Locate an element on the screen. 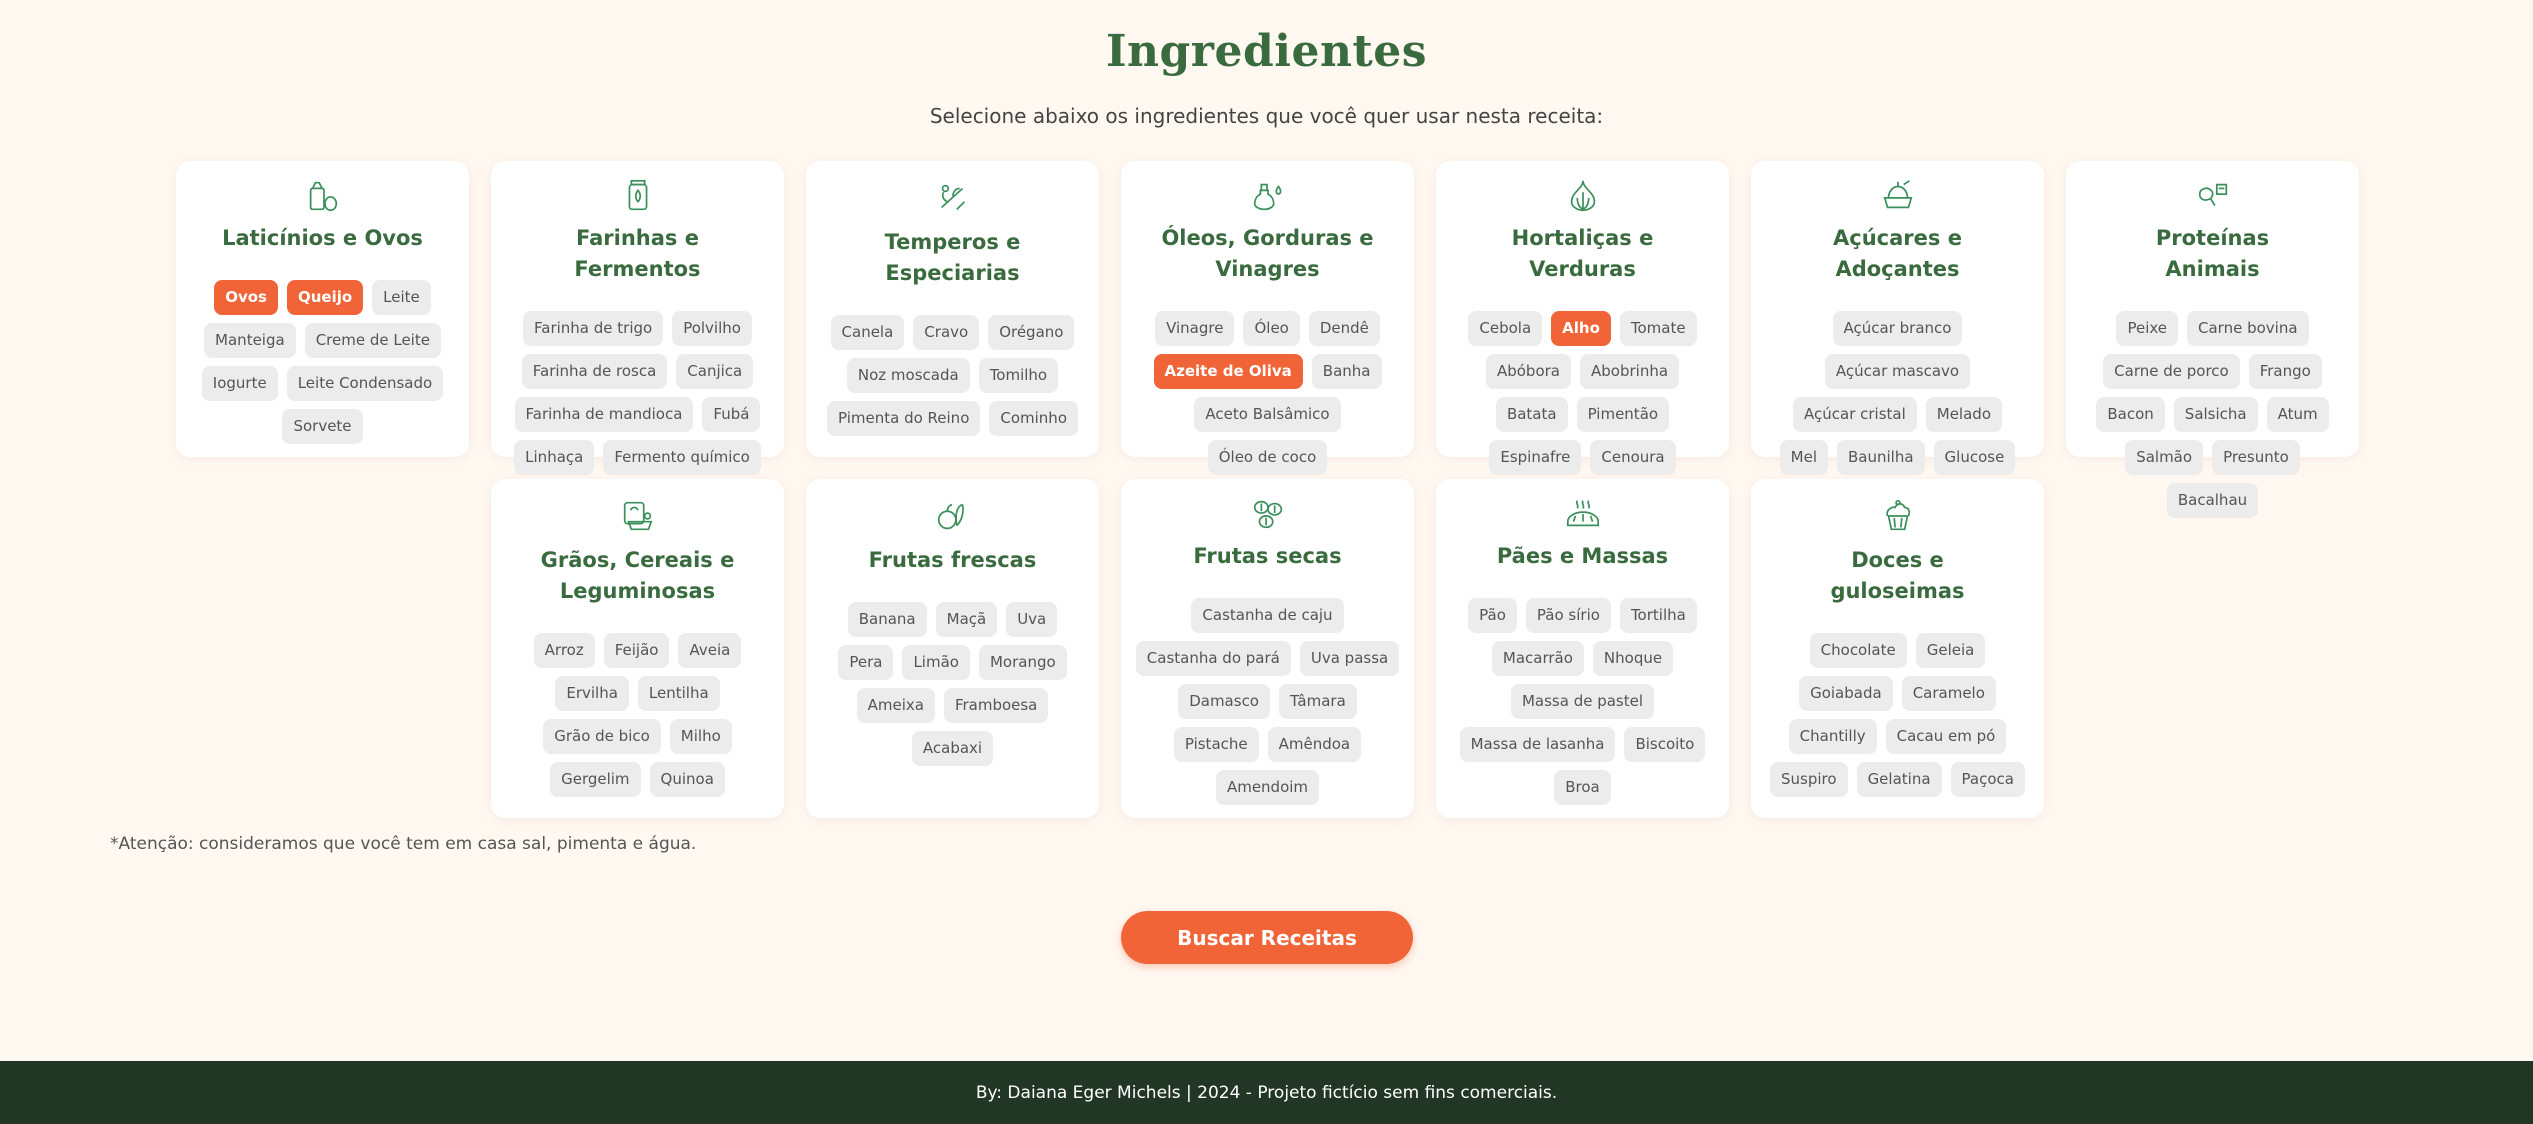 The height and width of the screenshot is (1124, 2533). ingredient-tag: Espinafre is located at coordinates (1535, 457).